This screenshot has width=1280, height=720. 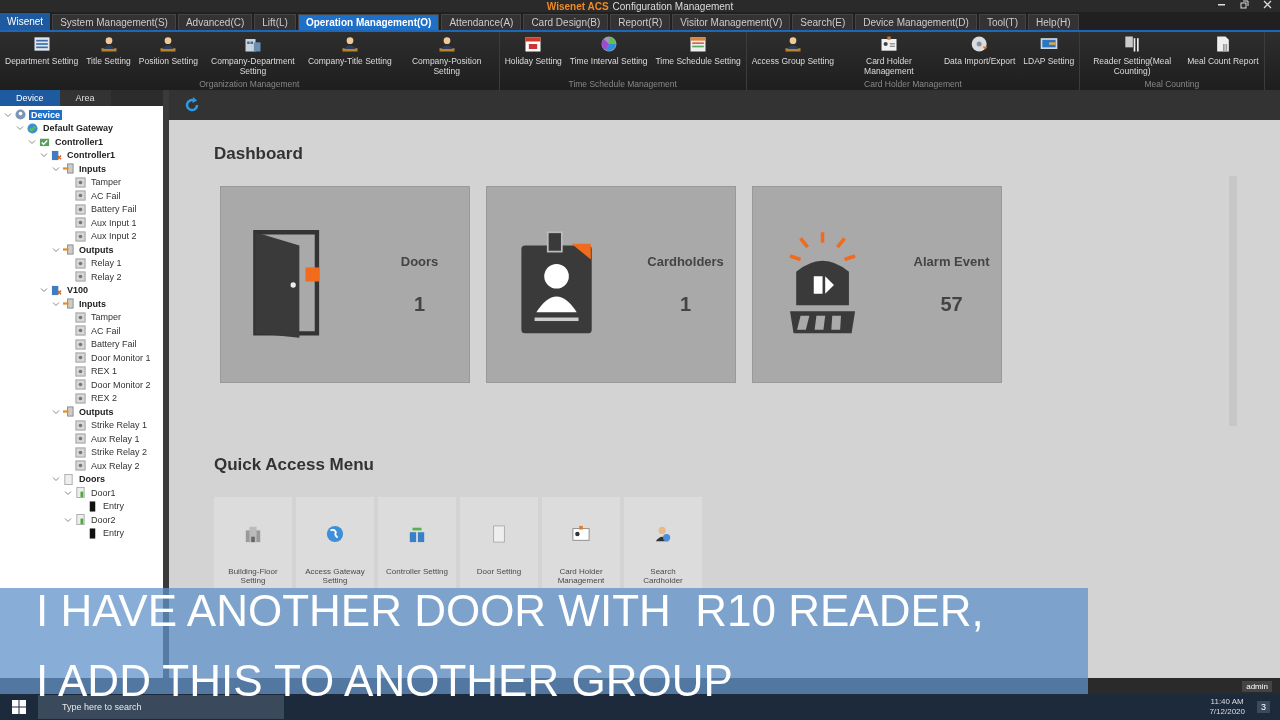 I want to click on tree-item: REX 2, so click(x=104, y=398).